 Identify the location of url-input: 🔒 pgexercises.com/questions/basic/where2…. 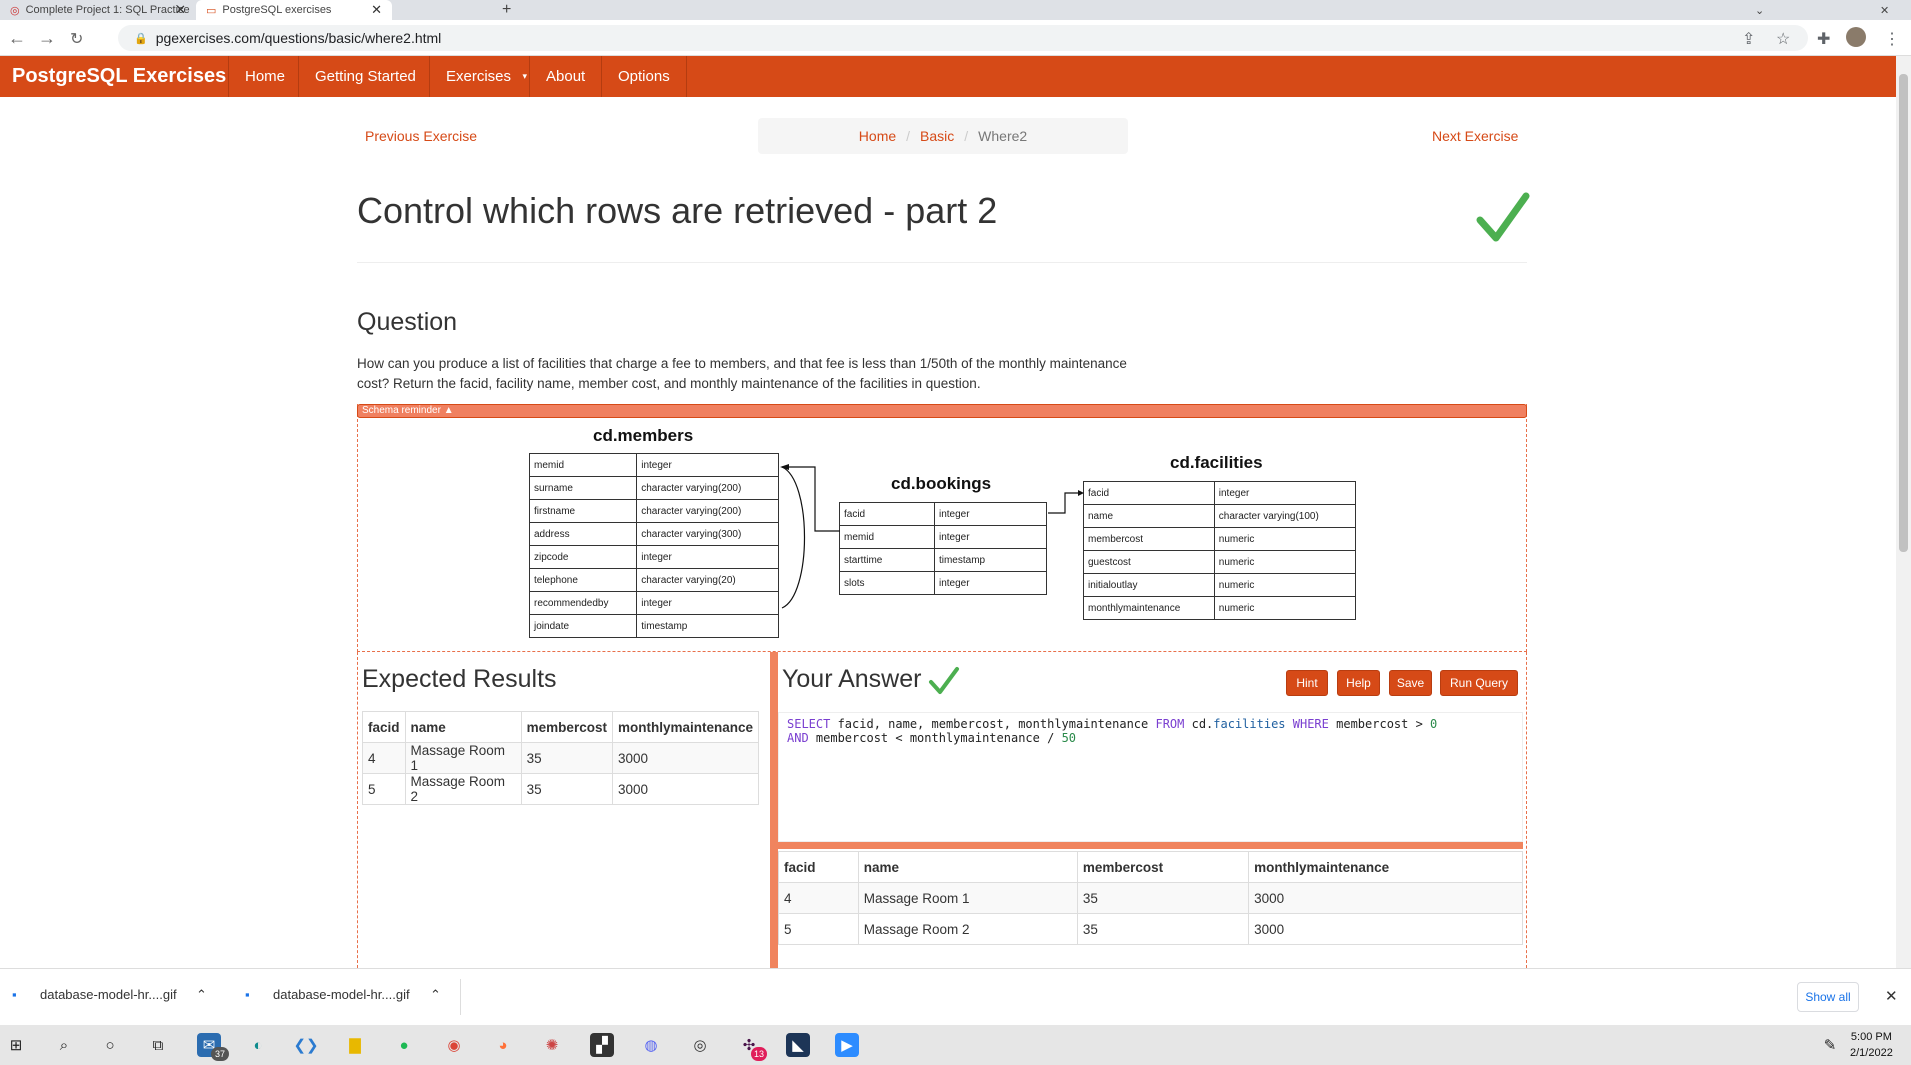
(963, 38).